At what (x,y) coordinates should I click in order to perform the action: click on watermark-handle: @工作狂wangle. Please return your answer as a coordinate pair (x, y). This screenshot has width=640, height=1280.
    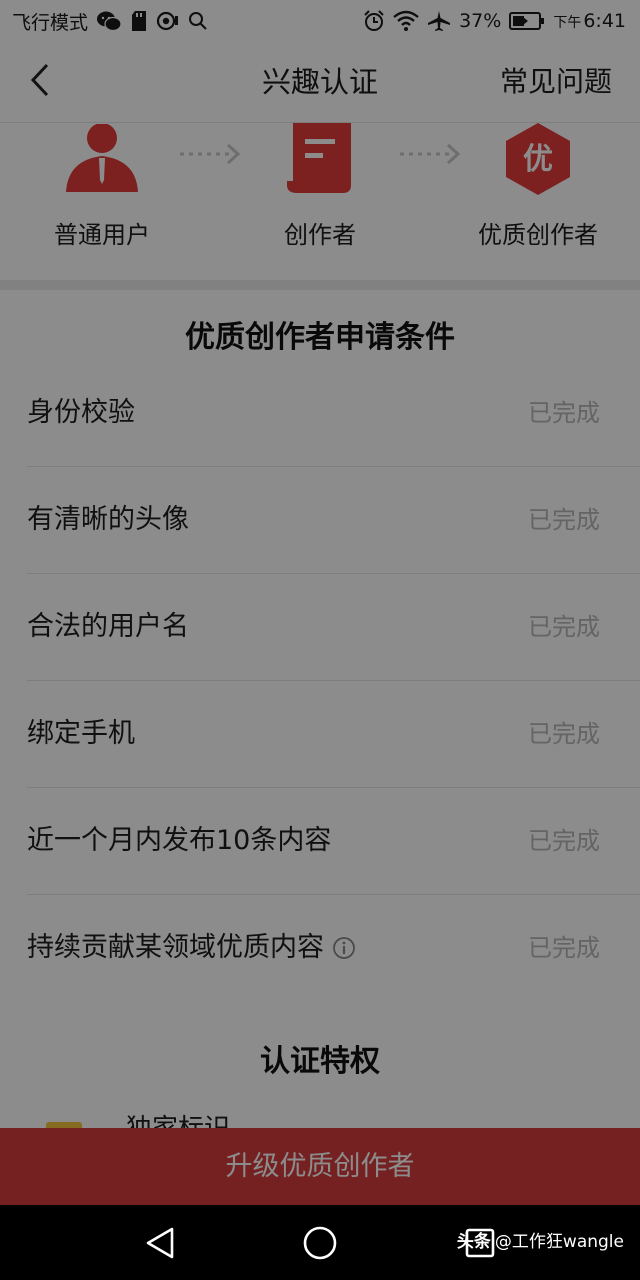
    Looking at the image, I should click on (559, 1242).